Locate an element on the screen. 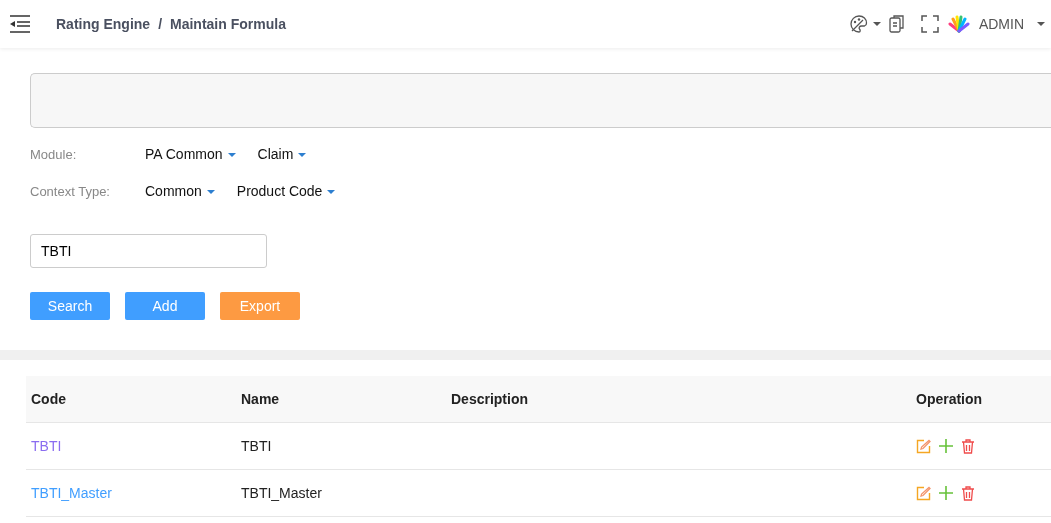 The height and width of the screenshot is (523, 1051). user-menu: ADMIN is located at coordinates (1001, 24).